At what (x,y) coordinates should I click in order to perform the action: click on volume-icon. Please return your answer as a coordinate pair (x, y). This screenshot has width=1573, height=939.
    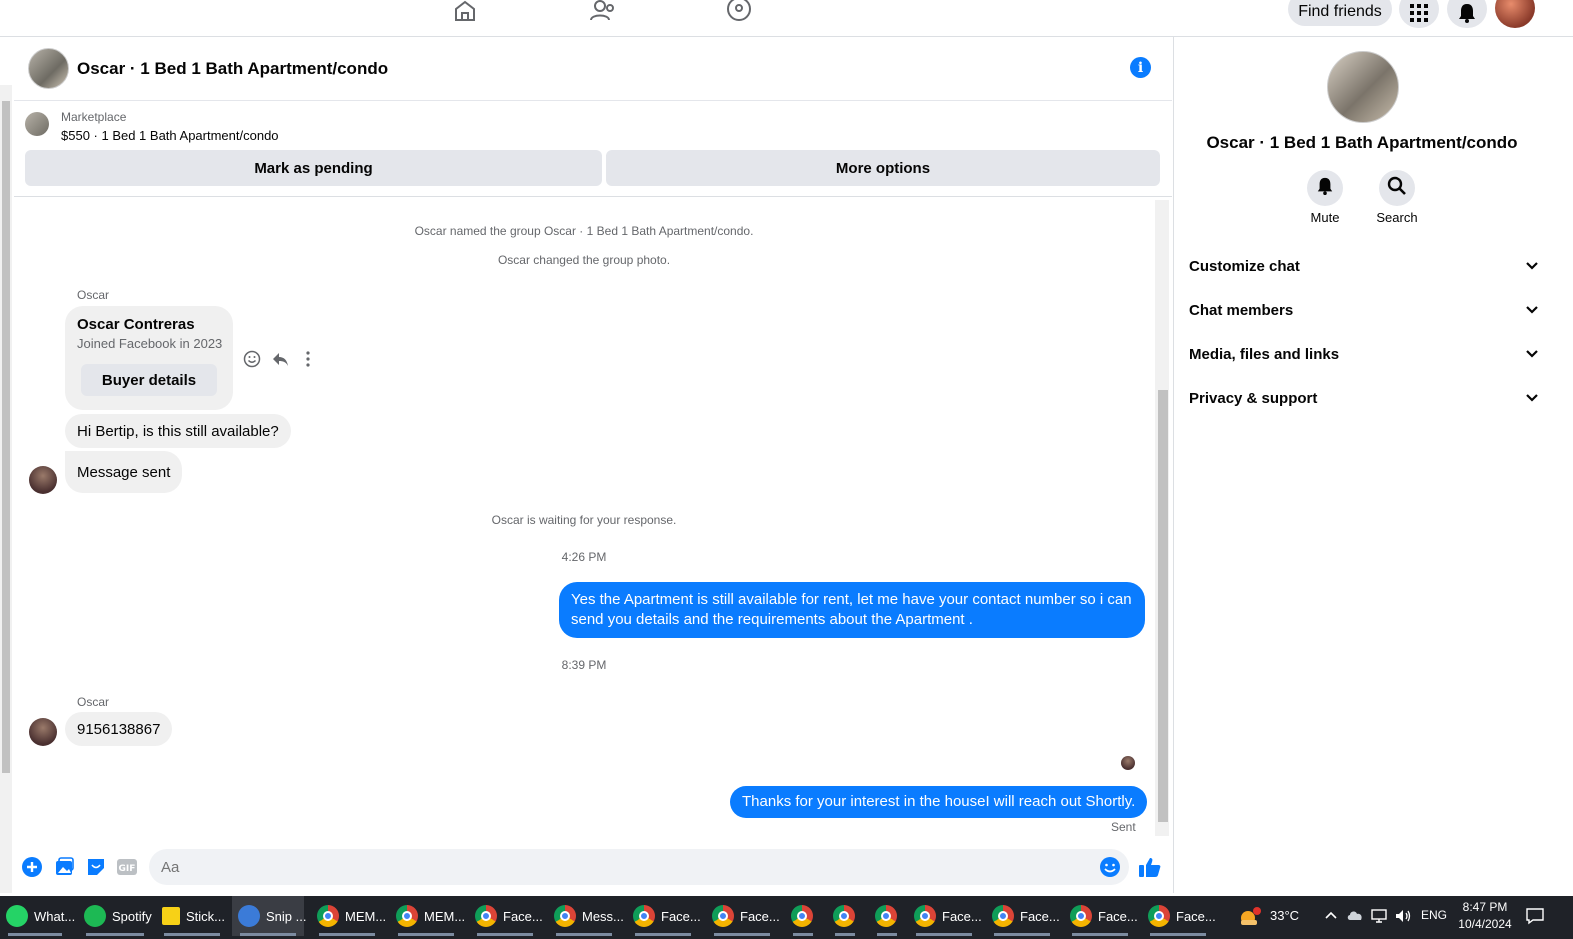
    Looking at the image, I should click on (1403, 917).